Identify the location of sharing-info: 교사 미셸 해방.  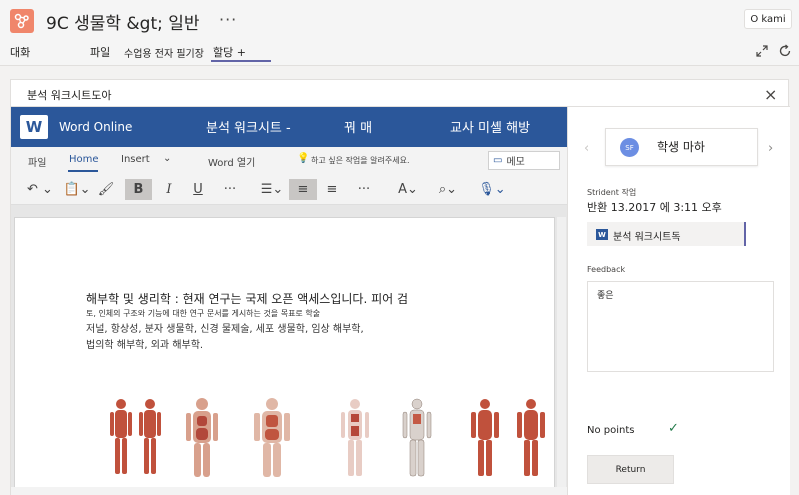
(490, 126).